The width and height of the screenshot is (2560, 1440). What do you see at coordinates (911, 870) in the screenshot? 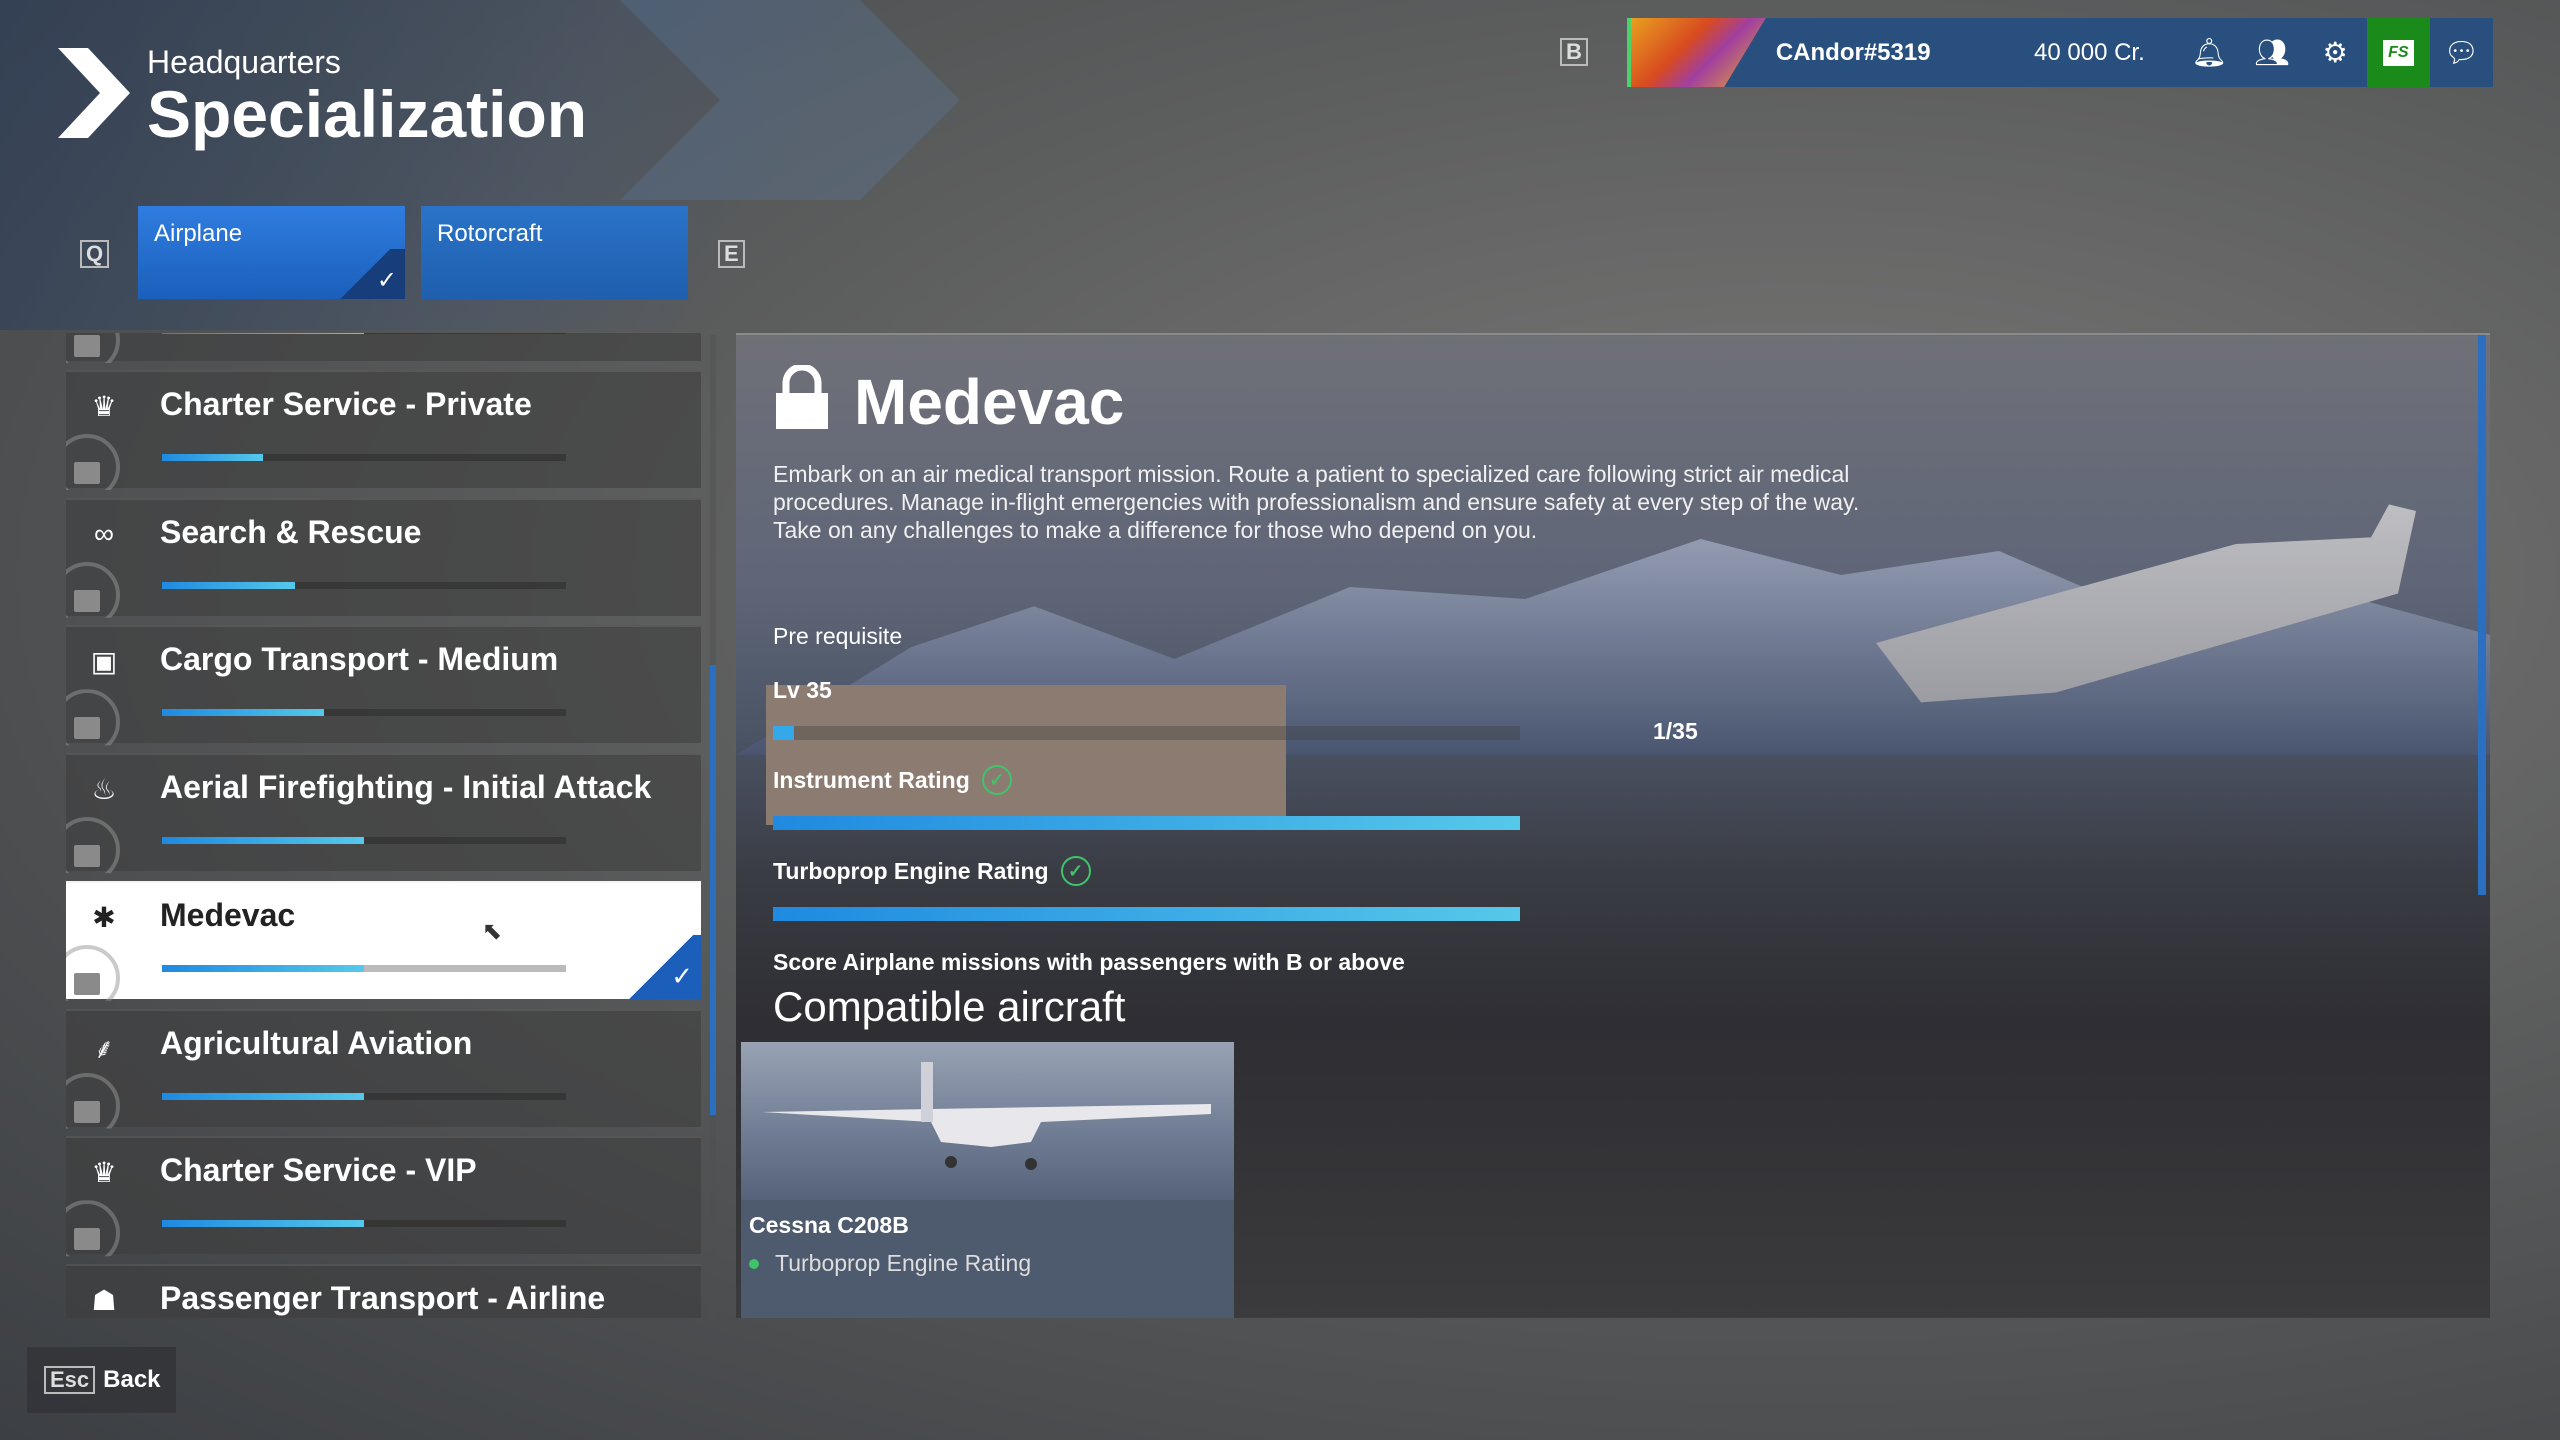
I see `requirement-label: Turboprop Engine Rating` at bounding box center [911, 870].